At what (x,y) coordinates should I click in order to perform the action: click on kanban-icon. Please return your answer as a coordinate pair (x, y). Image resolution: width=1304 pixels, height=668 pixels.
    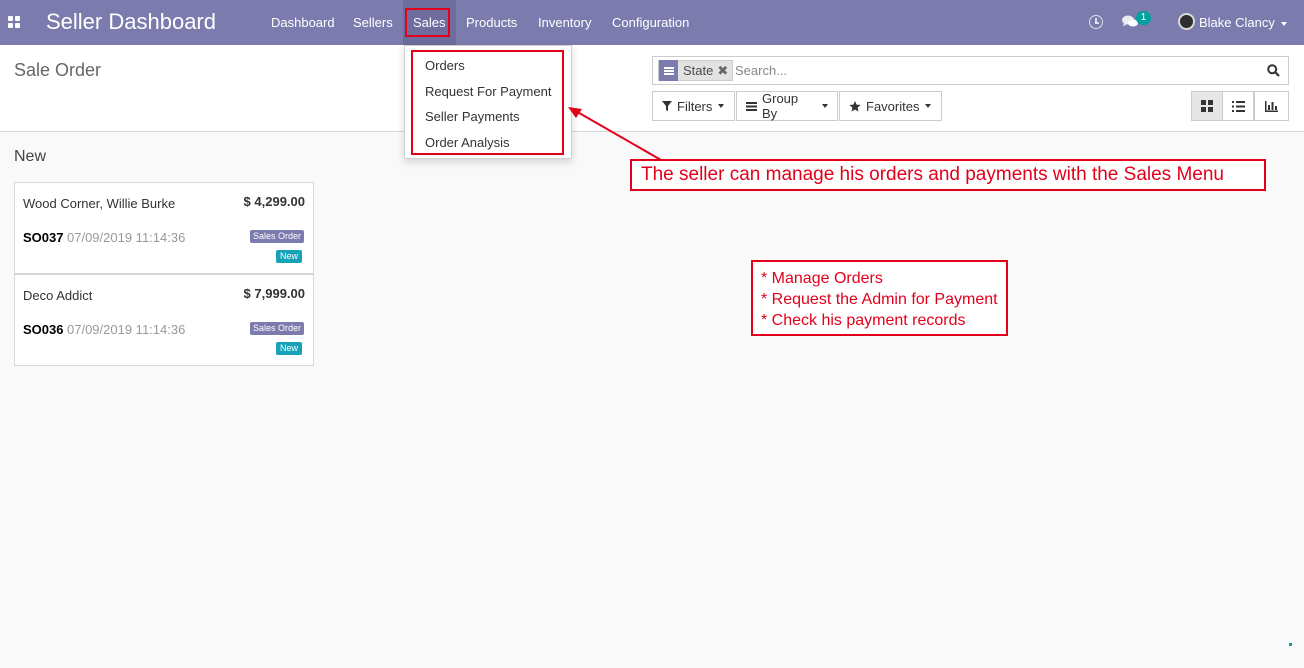
    Looking at the image, I should click on (1207, 106).